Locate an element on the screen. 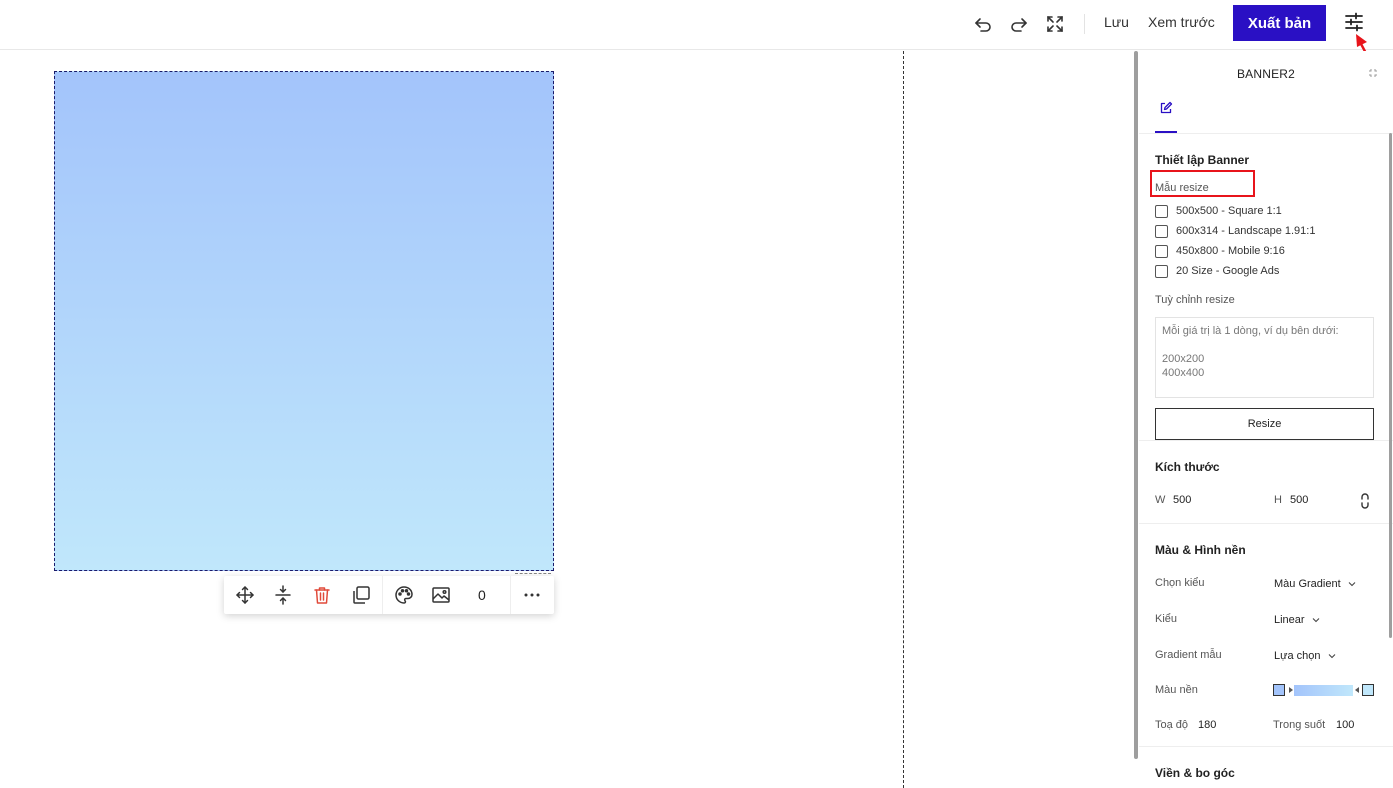 The height and width of the screenshot is (788, 1393). gradient-bar is located at coordinates (1323, 690).